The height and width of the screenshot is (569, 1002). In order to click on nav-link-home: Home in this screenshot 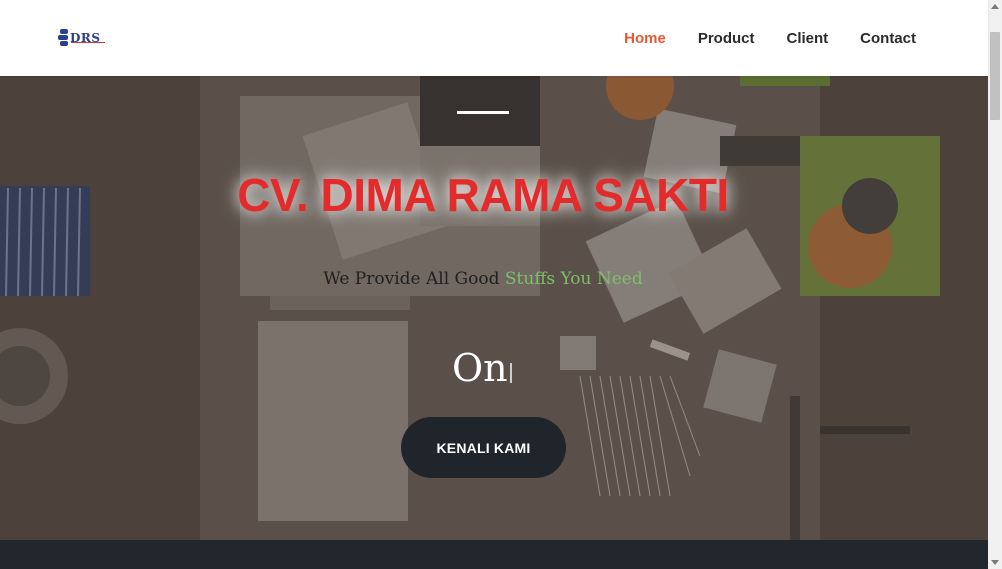, I will do `click(645, 38)`.